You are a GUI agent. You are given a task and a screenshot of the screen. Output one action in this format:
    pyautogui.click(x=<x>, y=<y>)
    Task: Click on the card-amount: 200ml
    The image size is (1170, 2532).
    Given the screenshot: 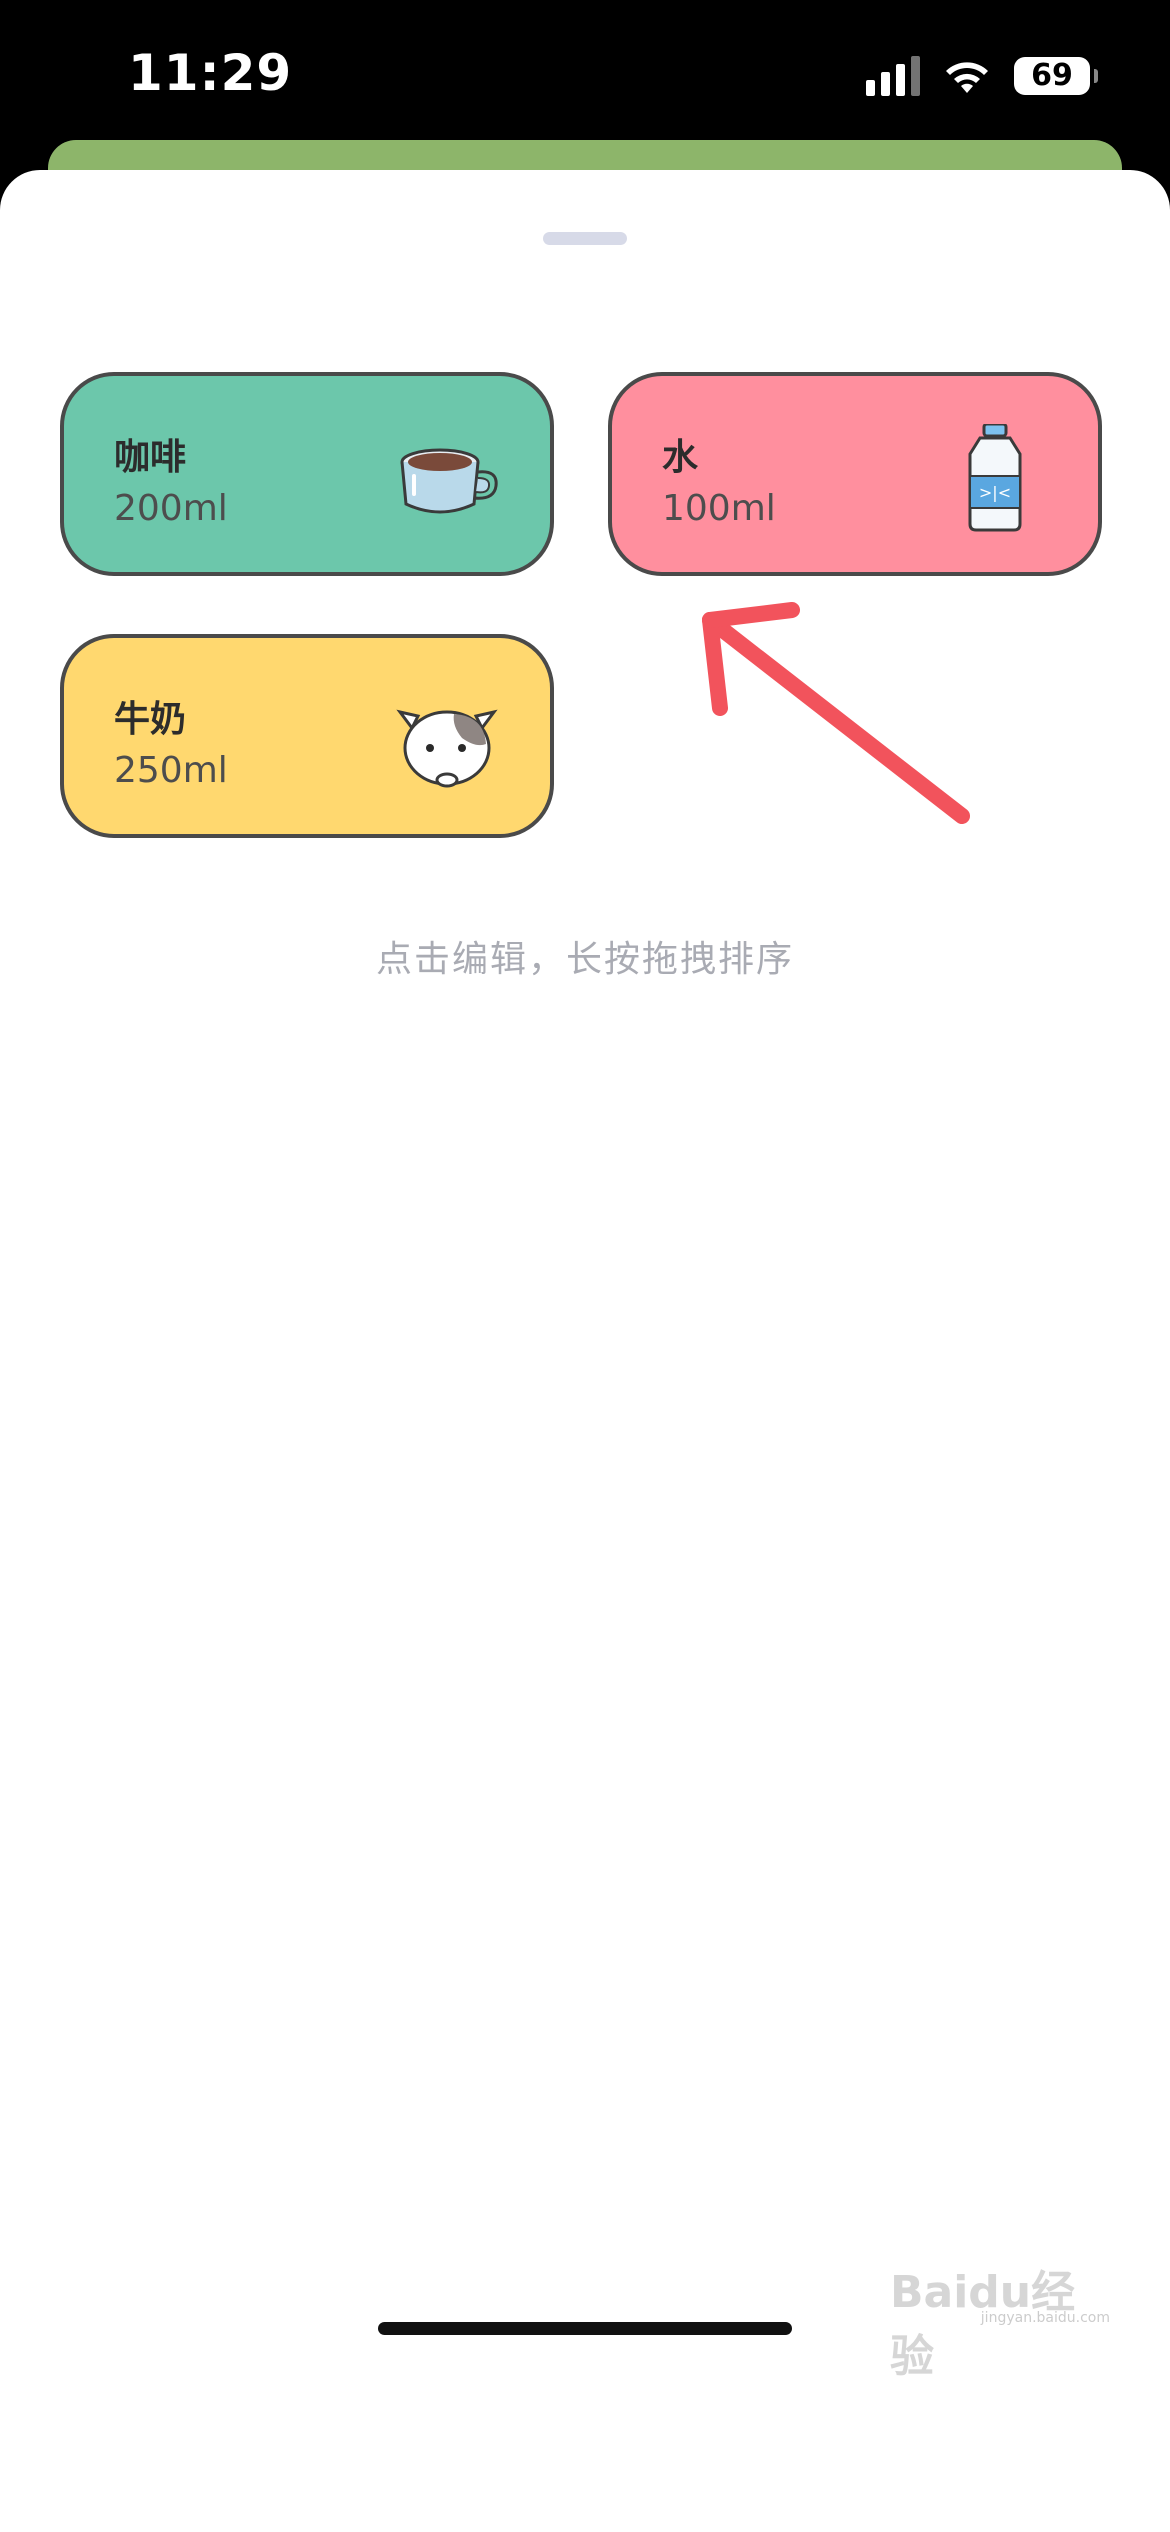 What is the action you would take?
    pyautogui.click(x=171, y=508)
    